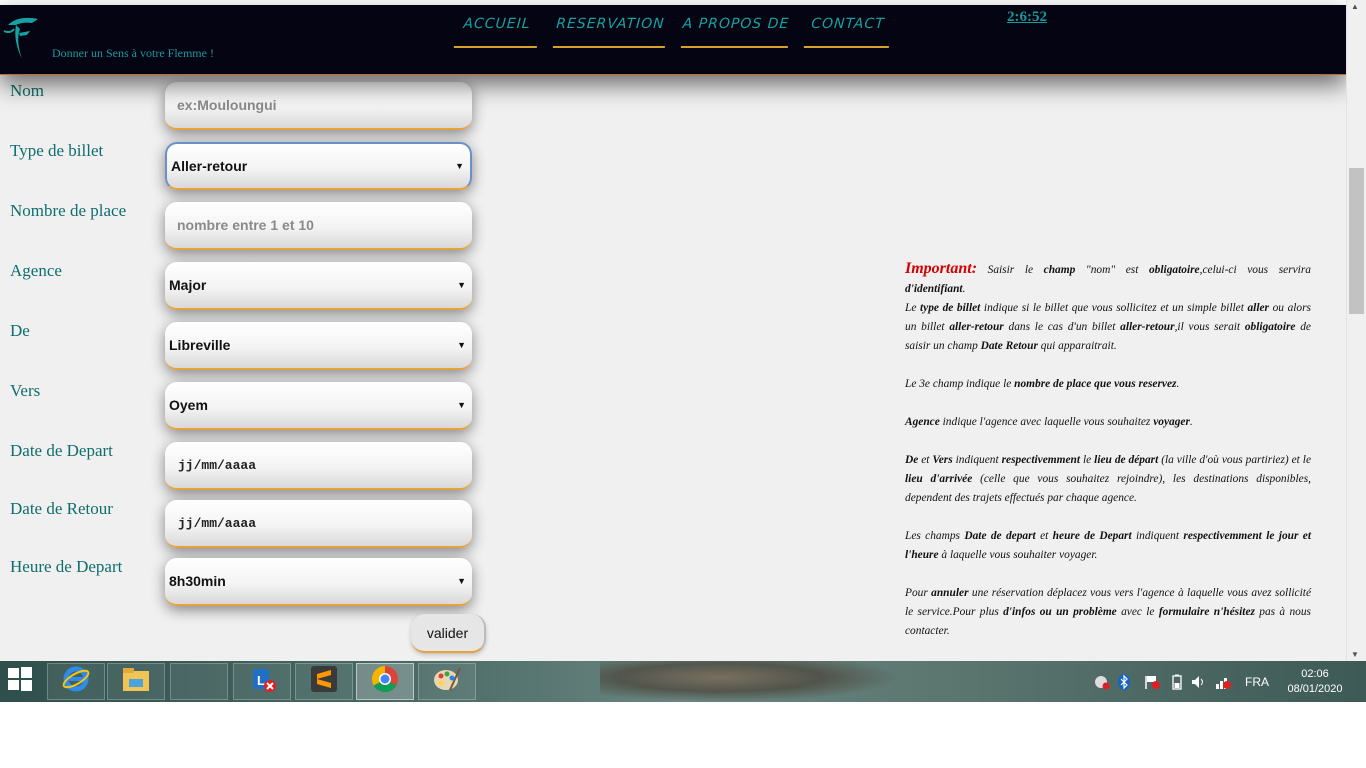  Describe the element at coordinates (188, 405) in the screenshot. I see `vers-value: Oyem` at that location.